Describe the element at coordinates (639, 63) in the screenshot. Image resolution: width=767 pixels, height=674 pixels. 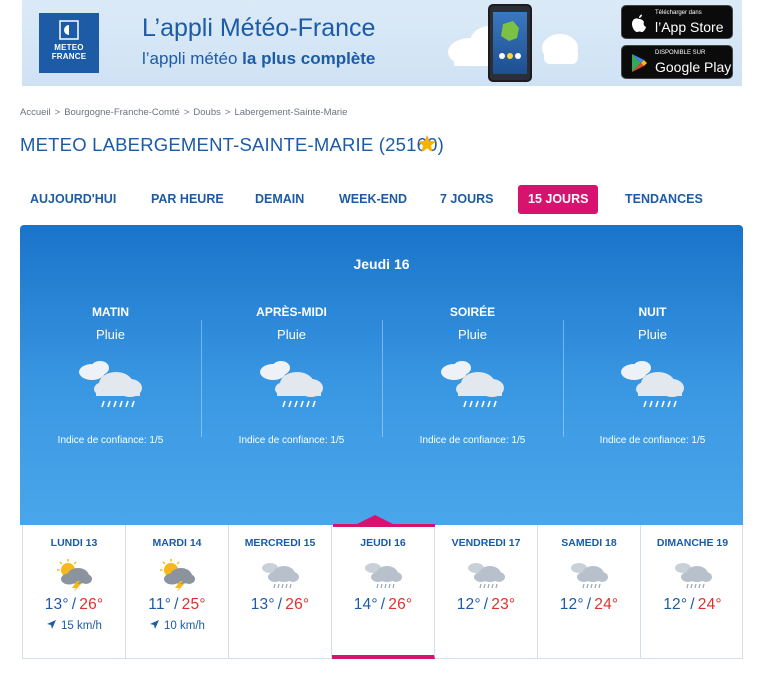
I see `google-play-icon` at that location.